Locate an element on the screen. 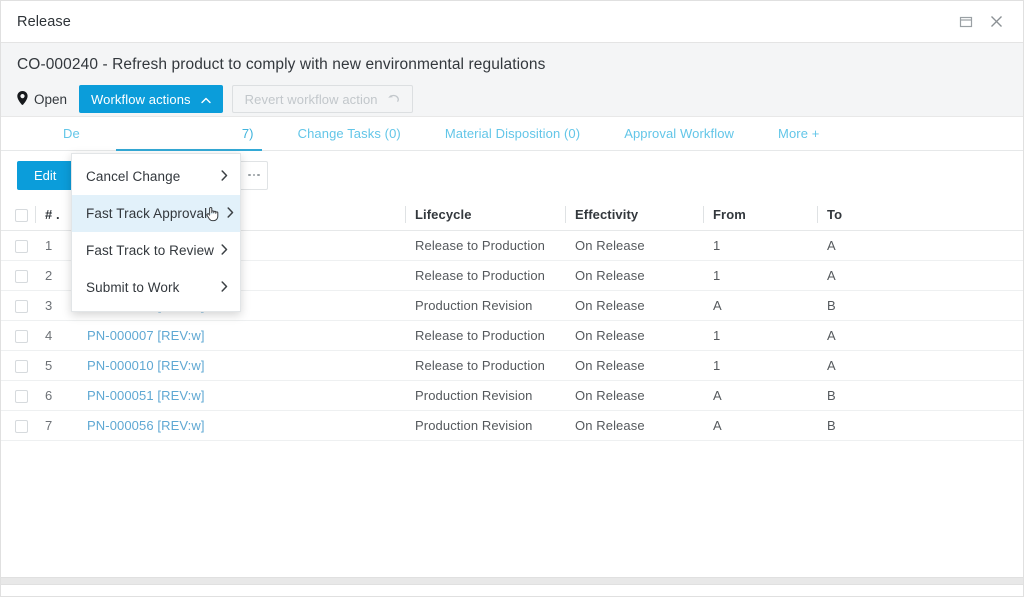 The image size is (1024, 597). tab-label: More + is located at coordinates (799, 133).